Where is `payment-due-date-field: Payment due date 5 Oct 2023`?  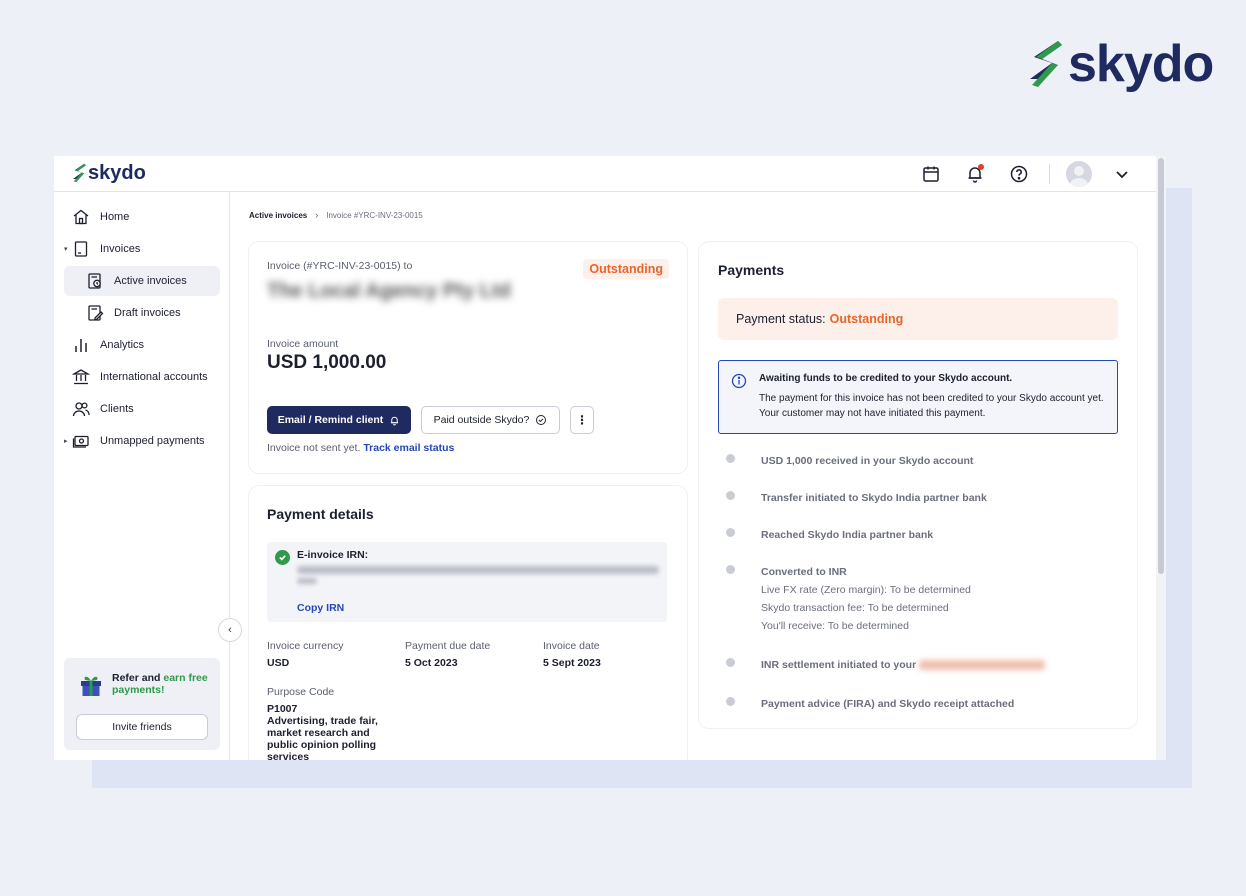
payment-due-date-field: Payment due date 5 Oct 2023 is located at coordinates (448, 654).